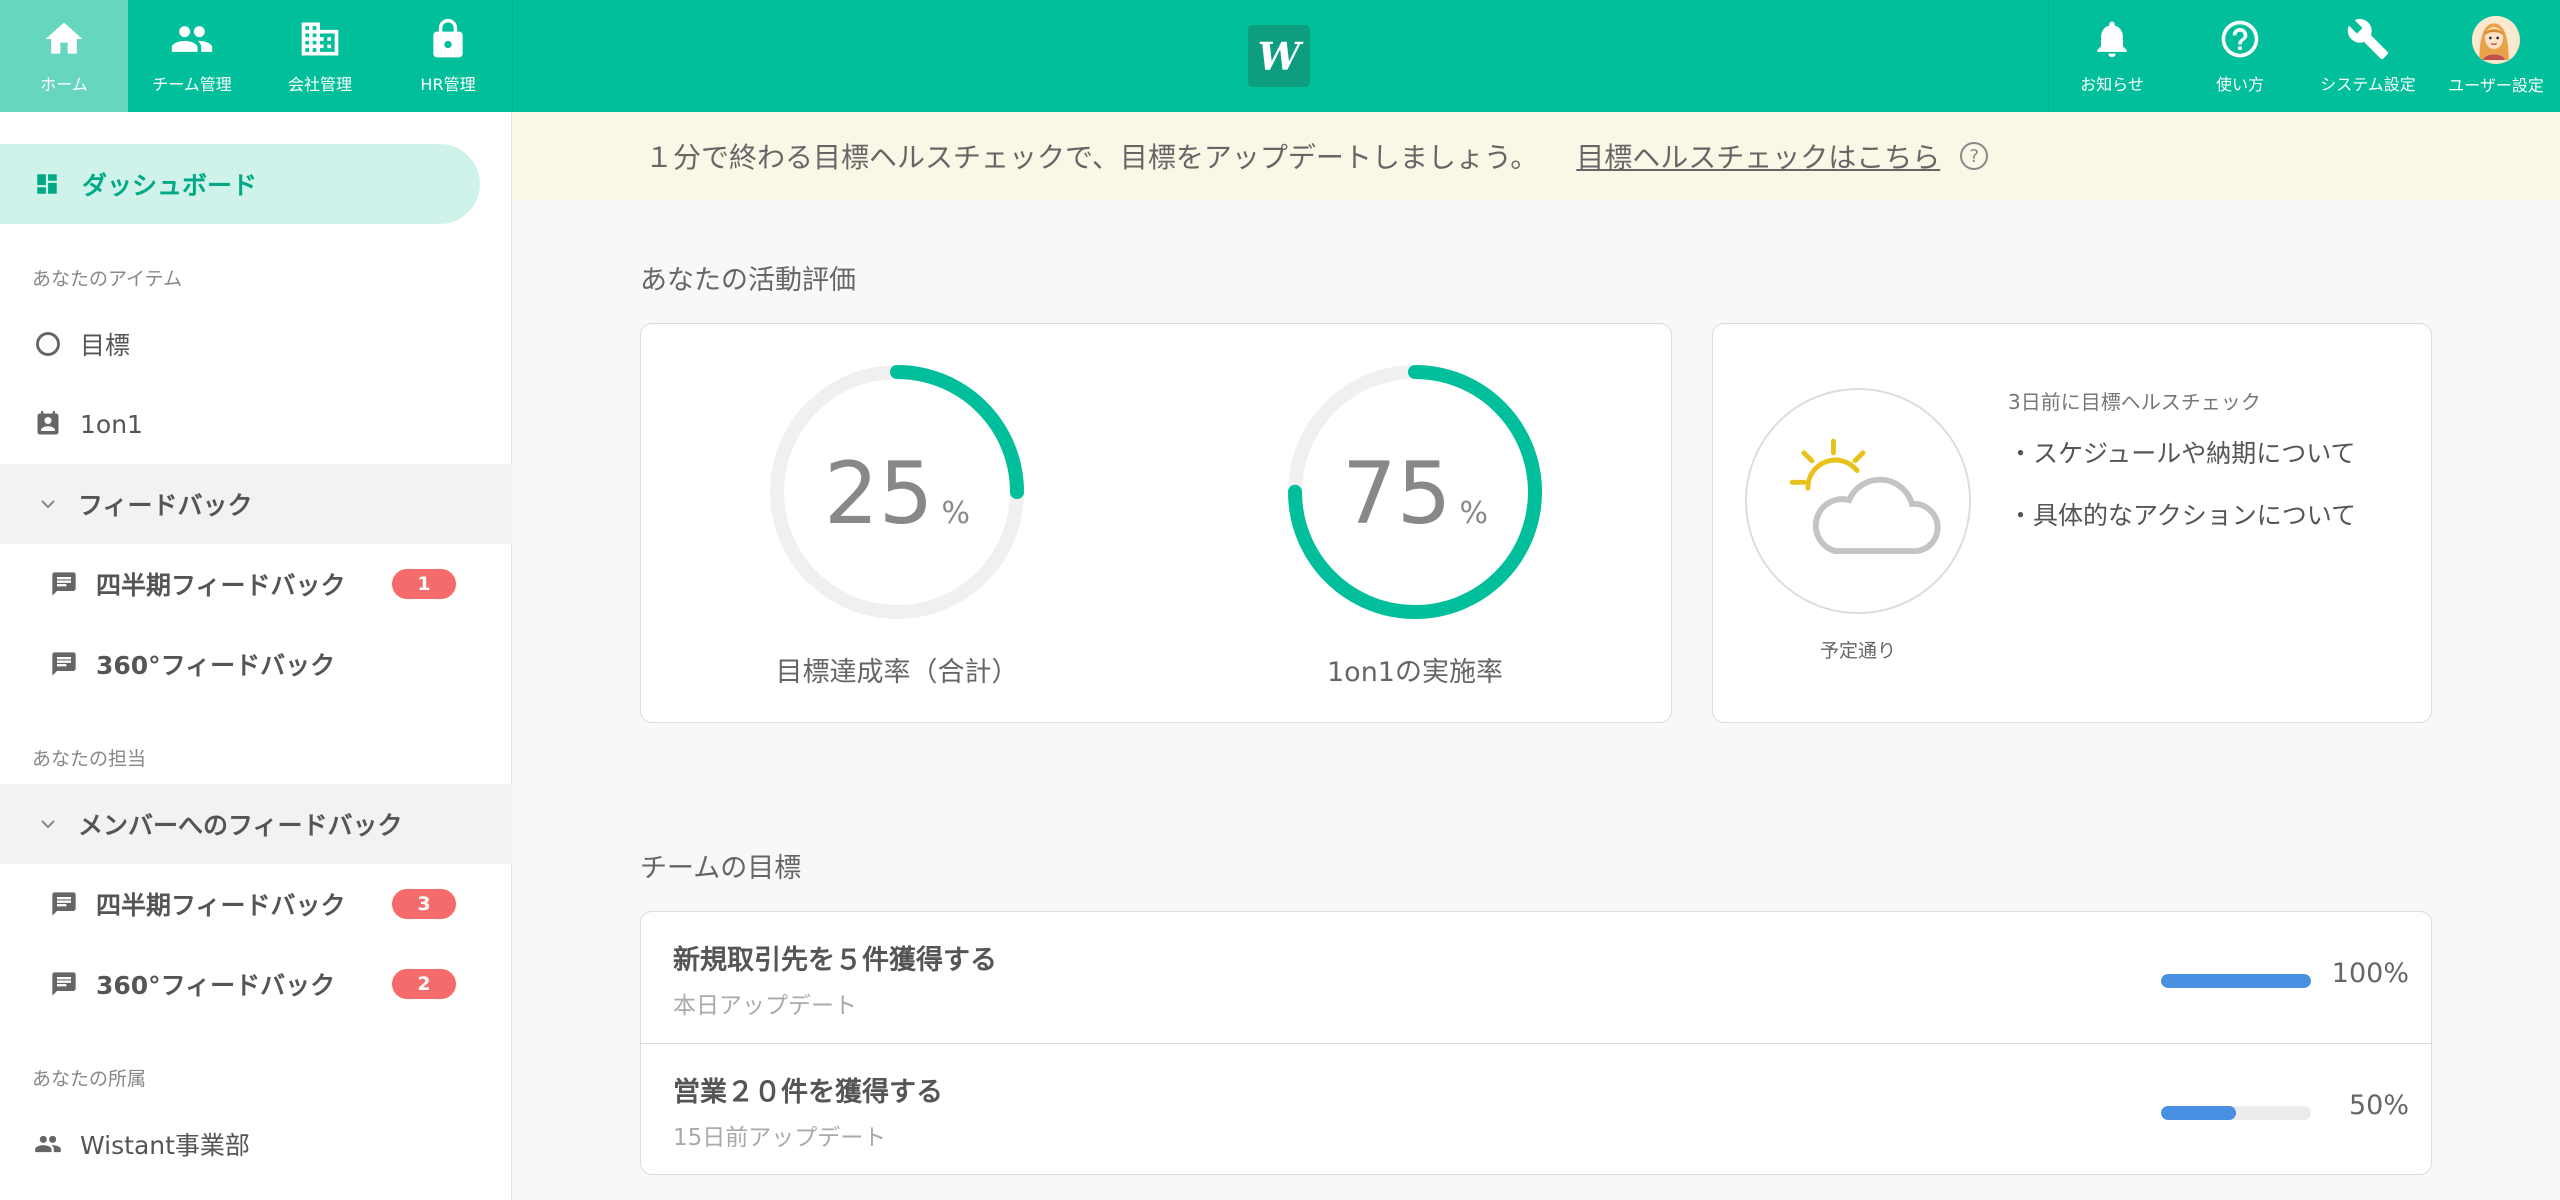  Describe the element at coordinates (835, 960) in the screenshot. I see `goal-title: 新規取引先を５件獲得する` at that location.